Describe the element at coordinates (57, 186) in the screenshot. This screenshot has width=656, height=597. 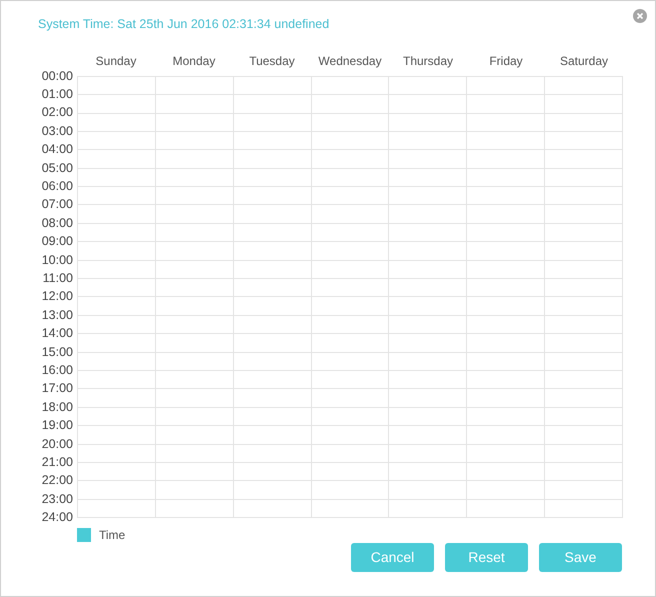
I see `hour-label: 06:00` at that location.